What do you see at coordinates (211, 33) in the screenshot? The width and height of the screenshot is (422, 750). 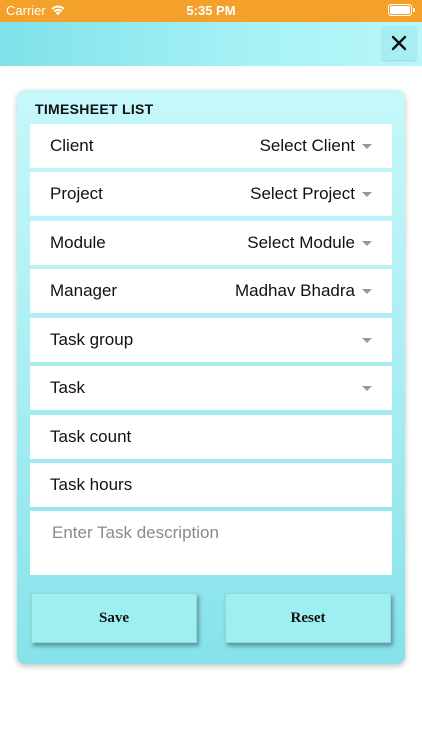 I see `app-header: Carrier 5:35 PM` at bounding box center [211, 33].